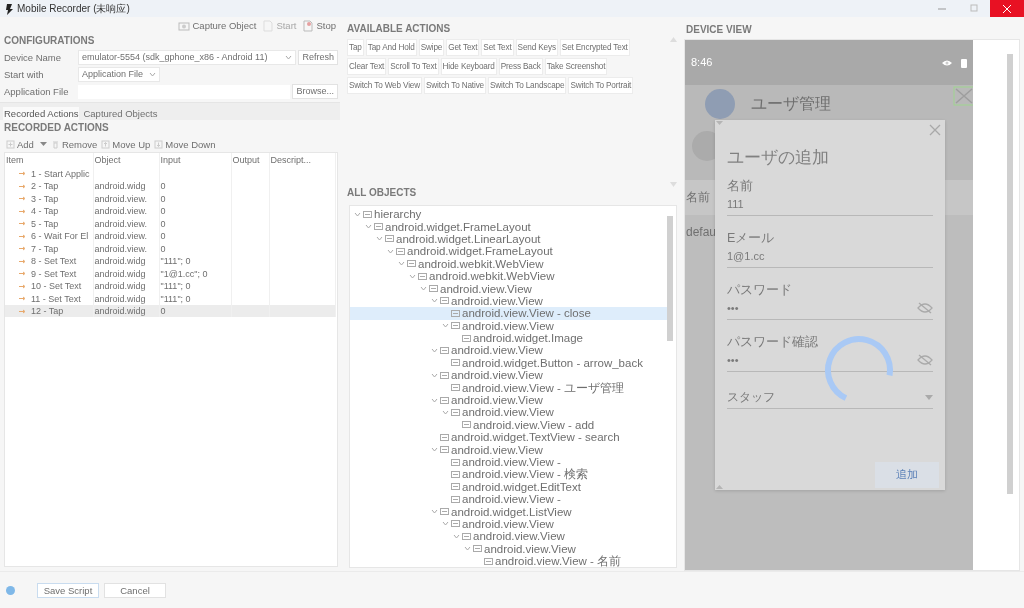 Image resolution: width=1024 pixels, height=608 pixels. Describe the element at coordinates (508, 387) in the screenshot. I see `tree-item: android.view.View - ユーザ管理` at that location.